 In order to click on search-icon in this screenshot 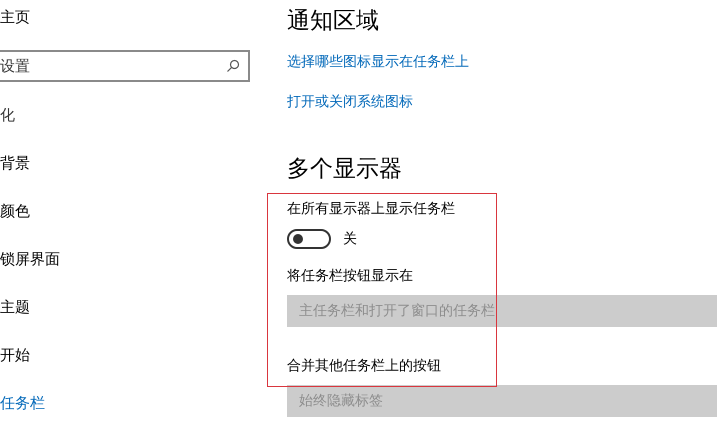, I will do `click(233, 66)`.